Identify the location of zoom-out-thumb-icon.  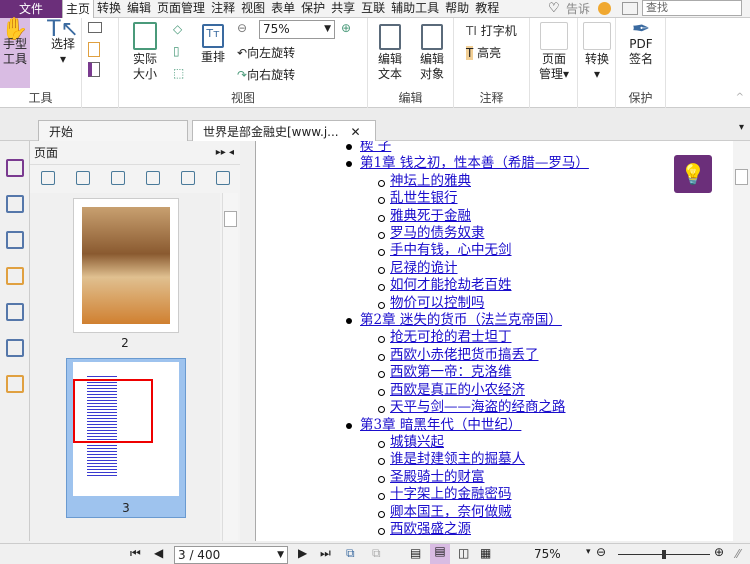
(47, 178).